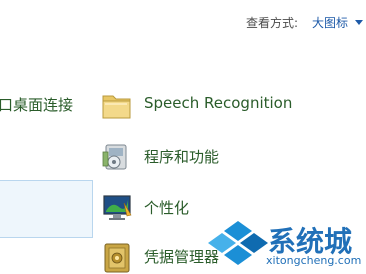 This screenshot has height=274, width=366. I want to click on item-label: Speech Recognition, so click(218, 103).